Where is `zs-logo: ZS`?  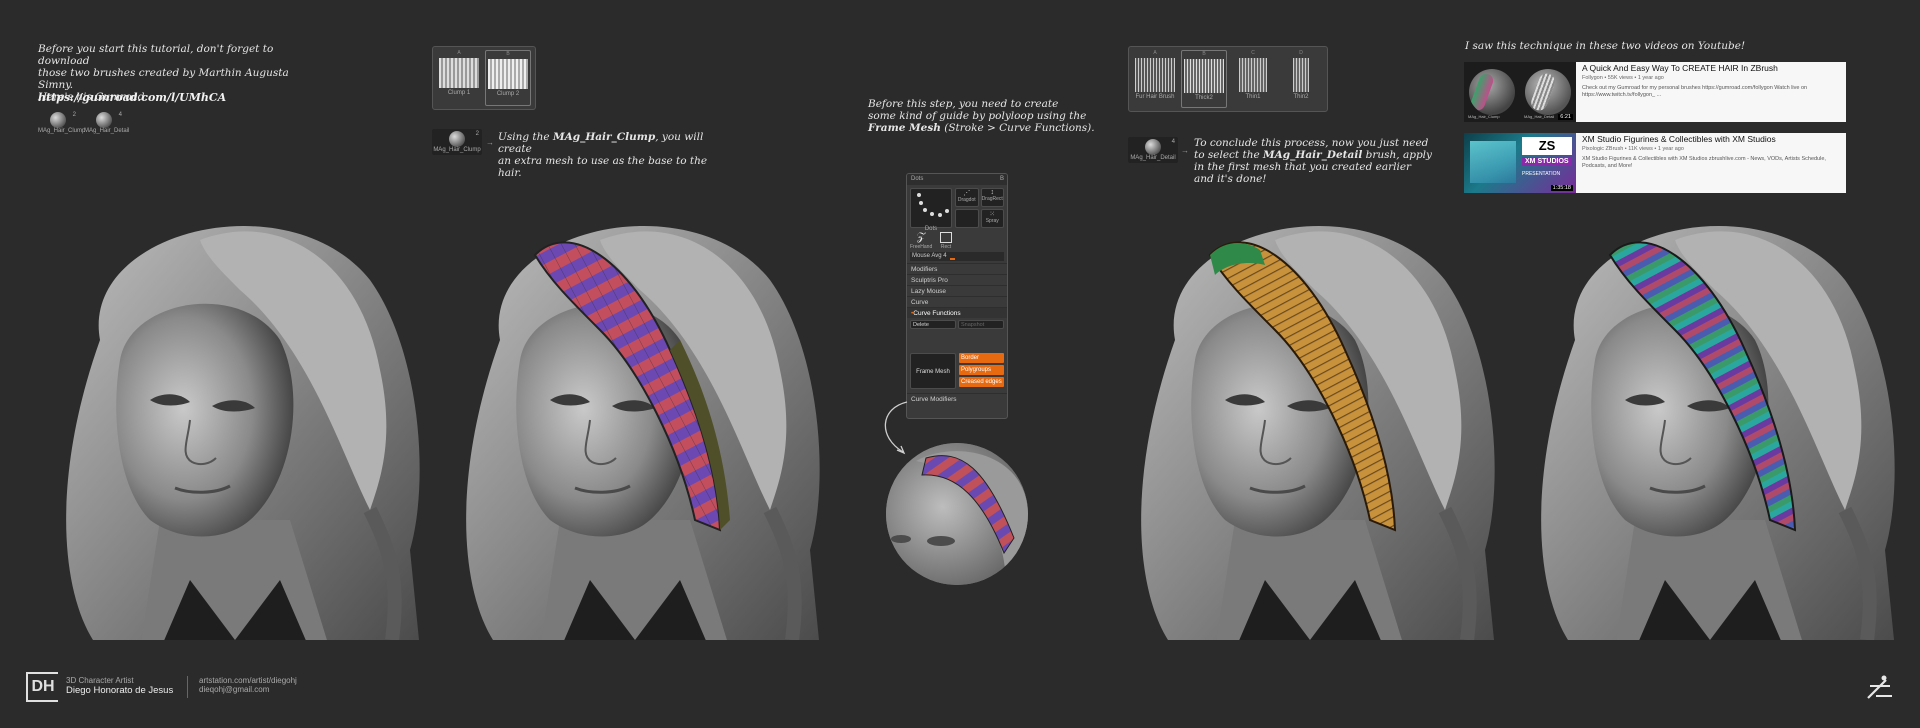 zs-logo: ZS is located at coordinates (1547, 146).